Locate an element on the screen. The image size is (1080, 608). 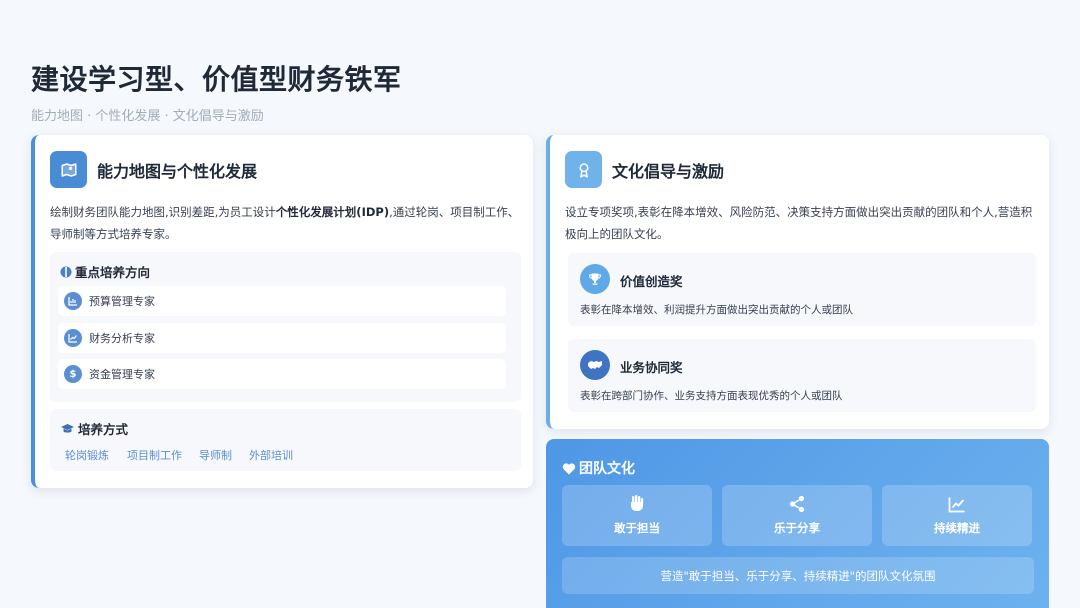
award-collaboration: 业务协同奖 表彰在跨部门协作、业务支持方面表现优秀的个人或团队 is located at coordinates (802, 375).